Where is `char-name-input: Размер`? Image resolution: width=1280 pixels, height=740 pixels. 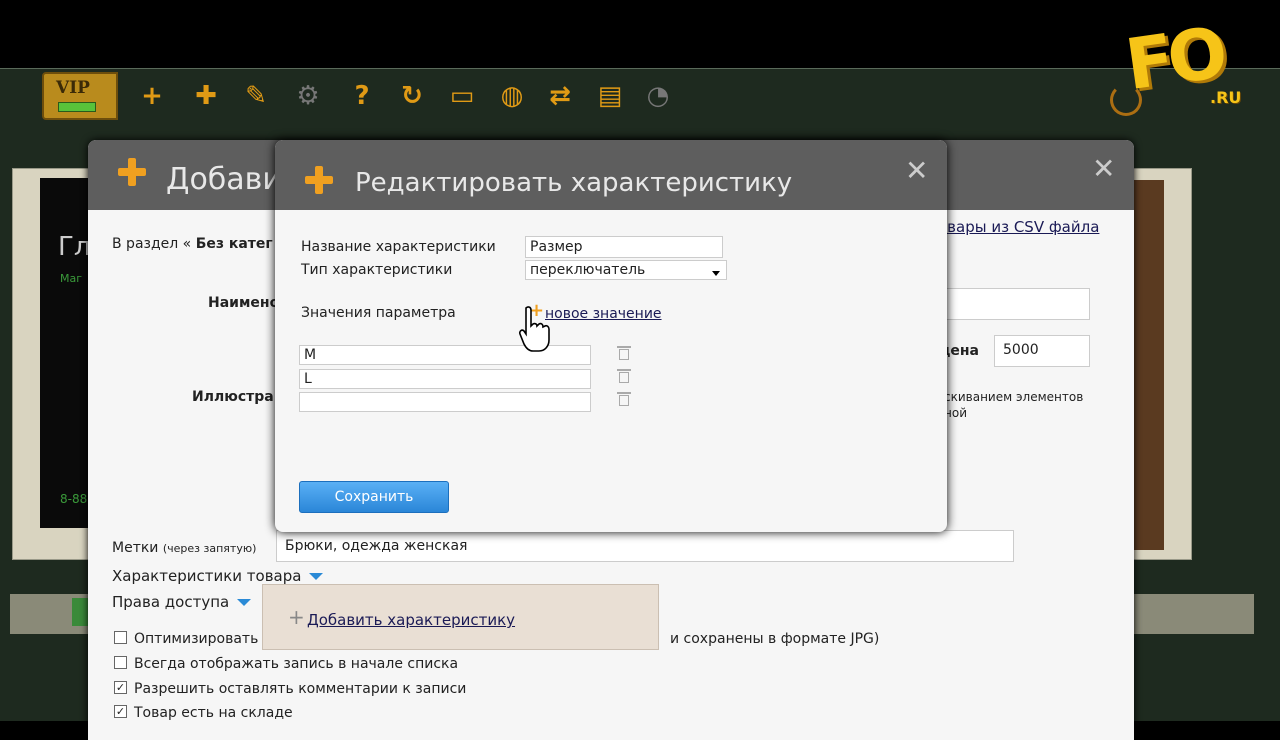
char-name-input: Размер is located at coordinates (624, 247).